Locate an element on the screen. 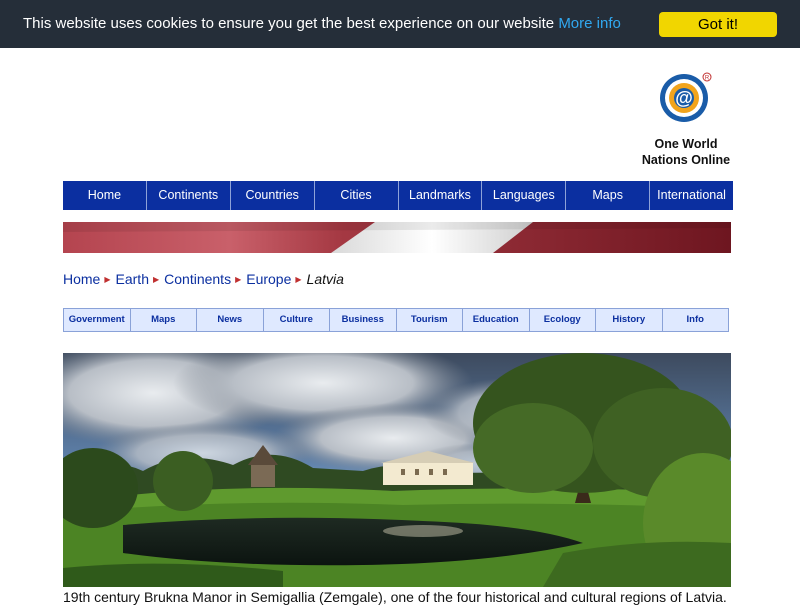  logo-title-line2: Nations Online is located at coordinates (686, 160).